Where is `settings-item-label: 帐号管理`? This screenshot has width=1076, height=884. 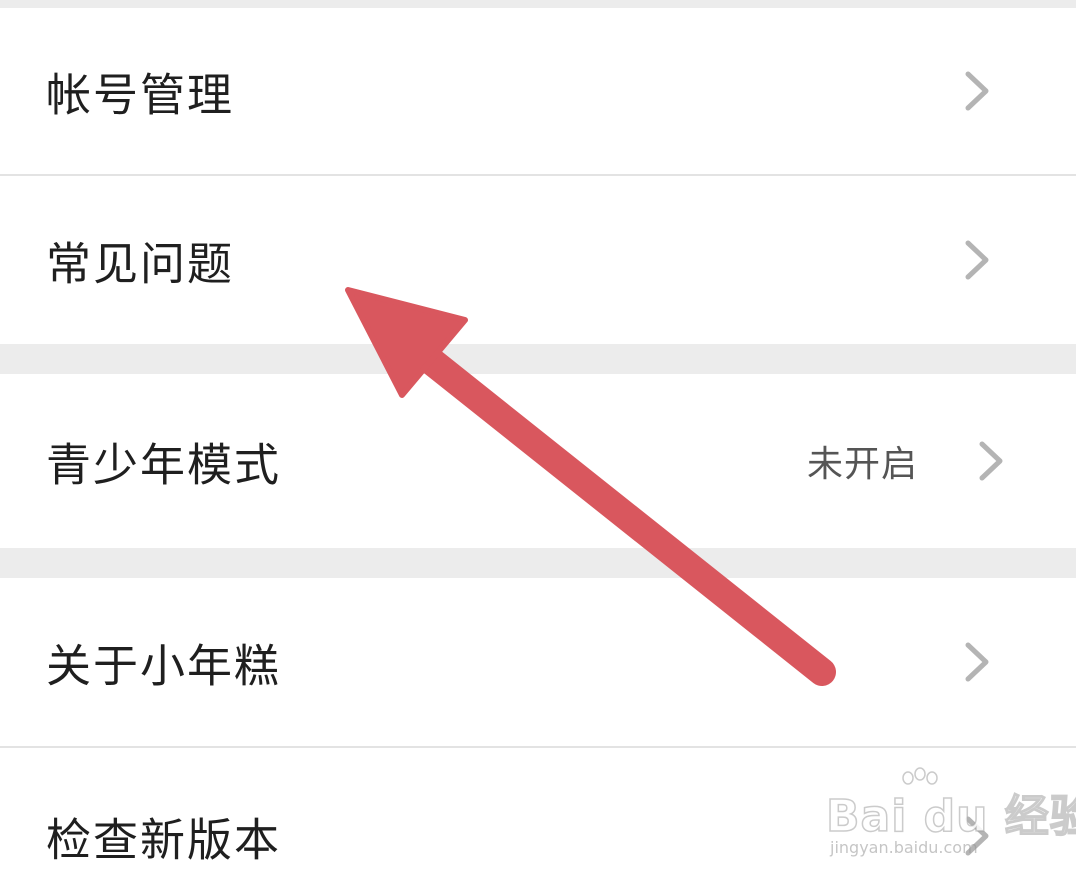
settings-item-label: 帐号管理 is located at coordinates (140, 95).